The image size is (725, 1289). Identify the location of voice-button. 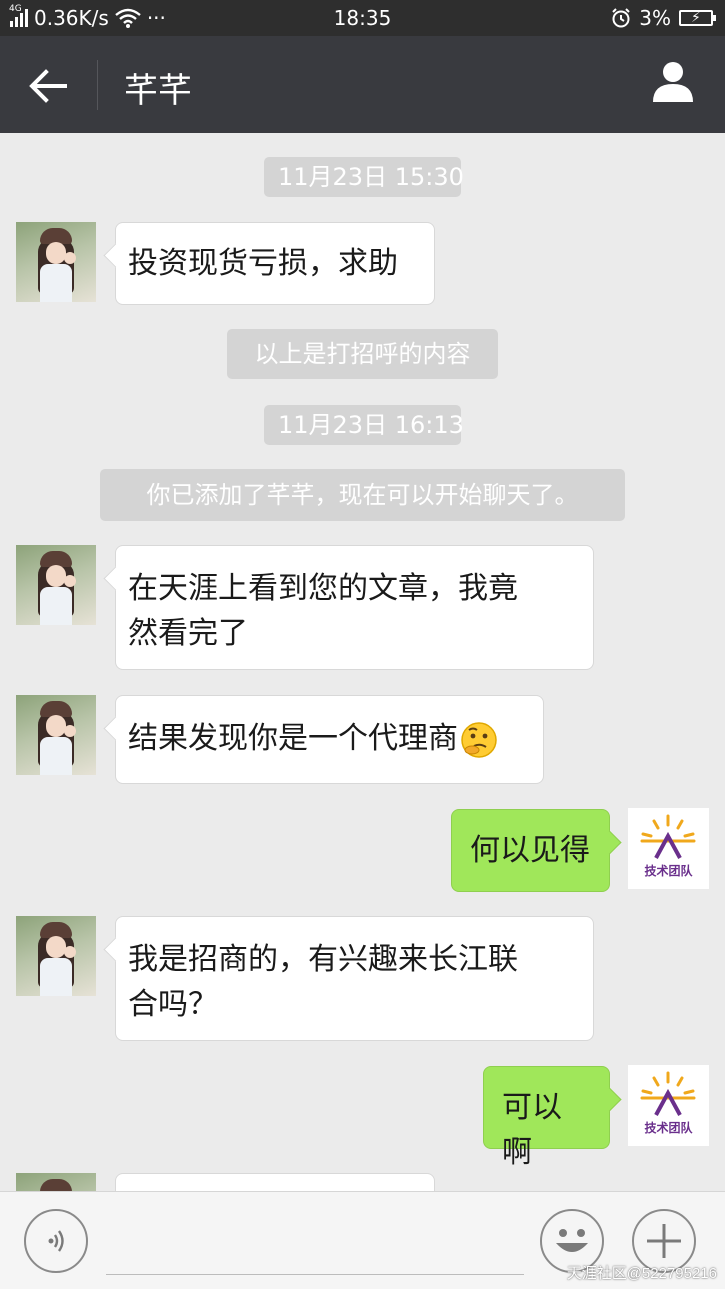
(56, 1241).